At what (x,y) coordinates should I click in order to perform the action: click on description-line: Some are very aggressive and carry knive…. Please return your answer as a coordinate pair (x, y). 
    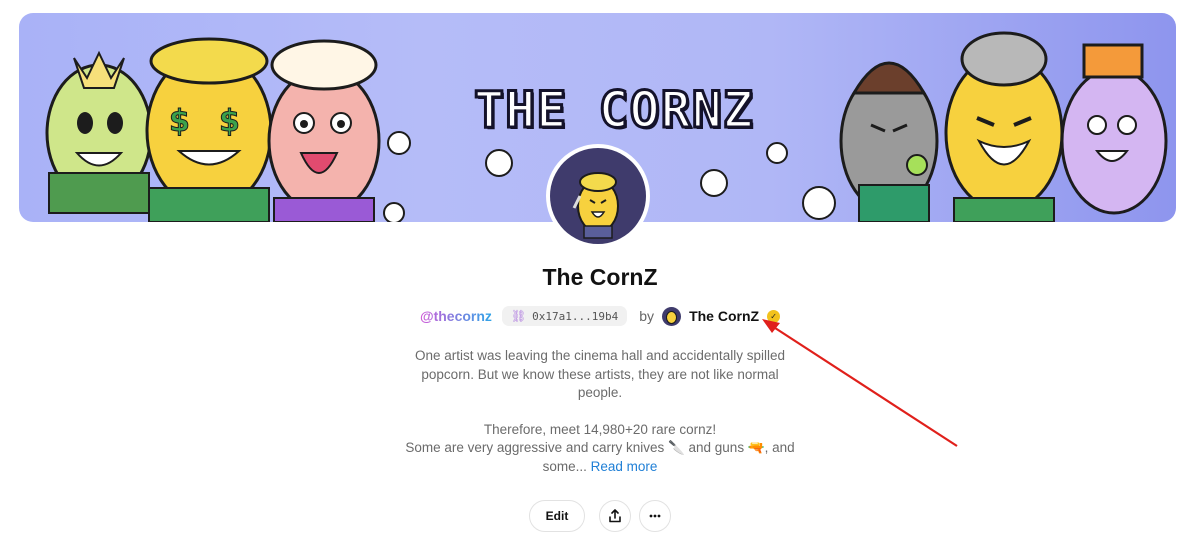
    Looking at the image, I should click on (600, 447).